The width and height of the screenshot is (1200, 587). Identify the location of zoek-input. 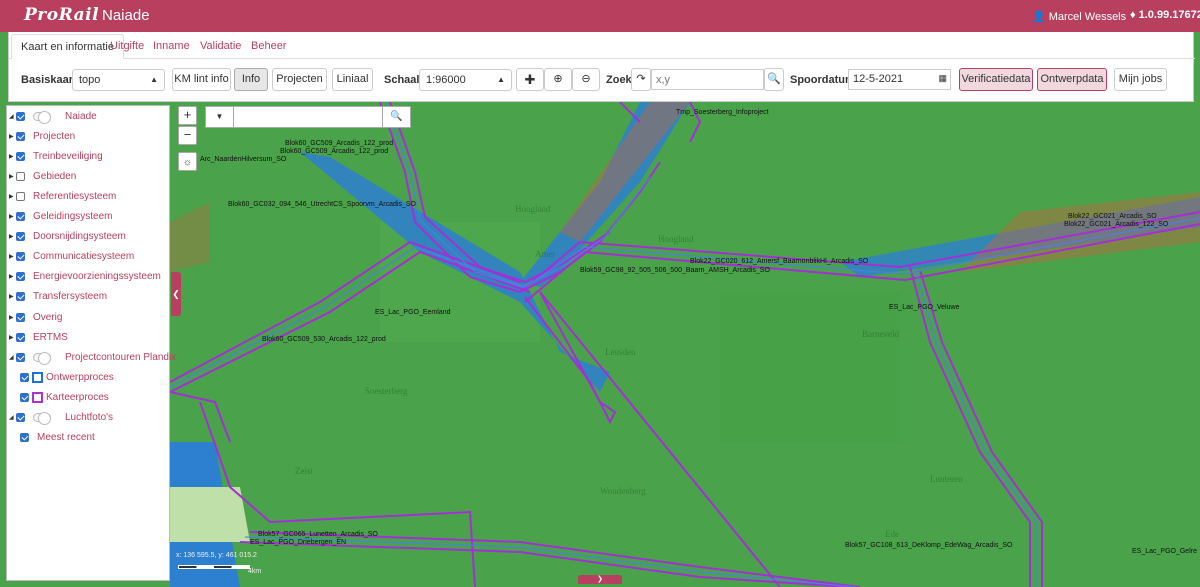
(707, 79).